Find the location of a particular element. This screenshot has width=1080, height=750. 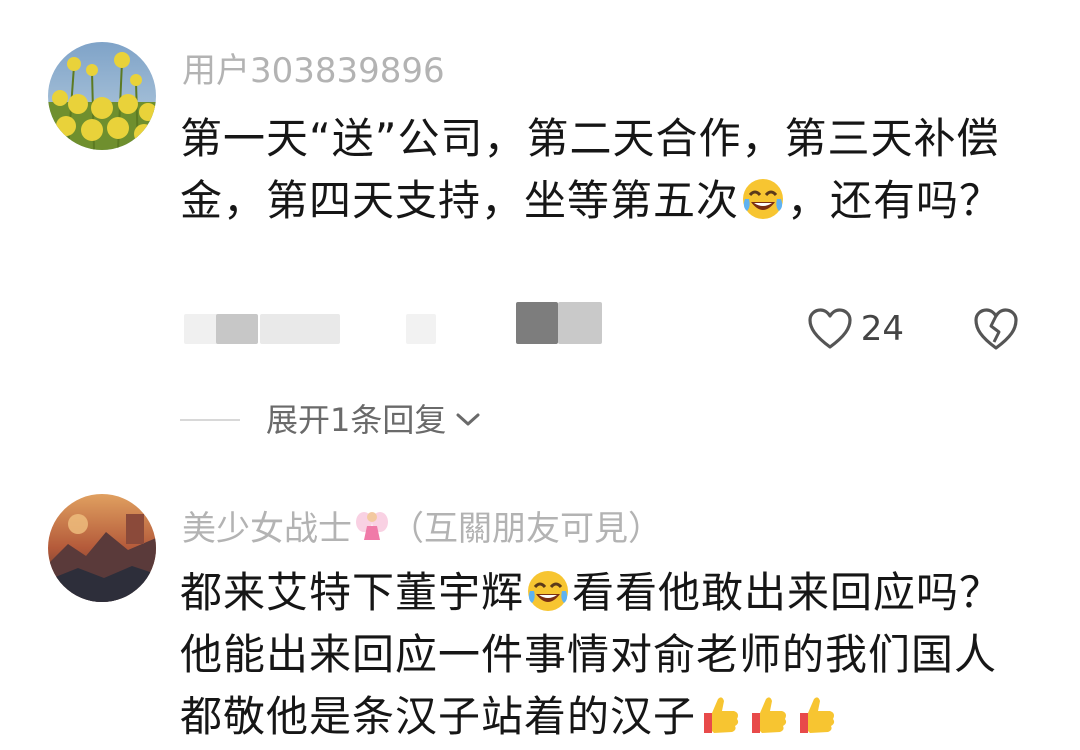

like-button: 24 is located at coordinates (855, 329).